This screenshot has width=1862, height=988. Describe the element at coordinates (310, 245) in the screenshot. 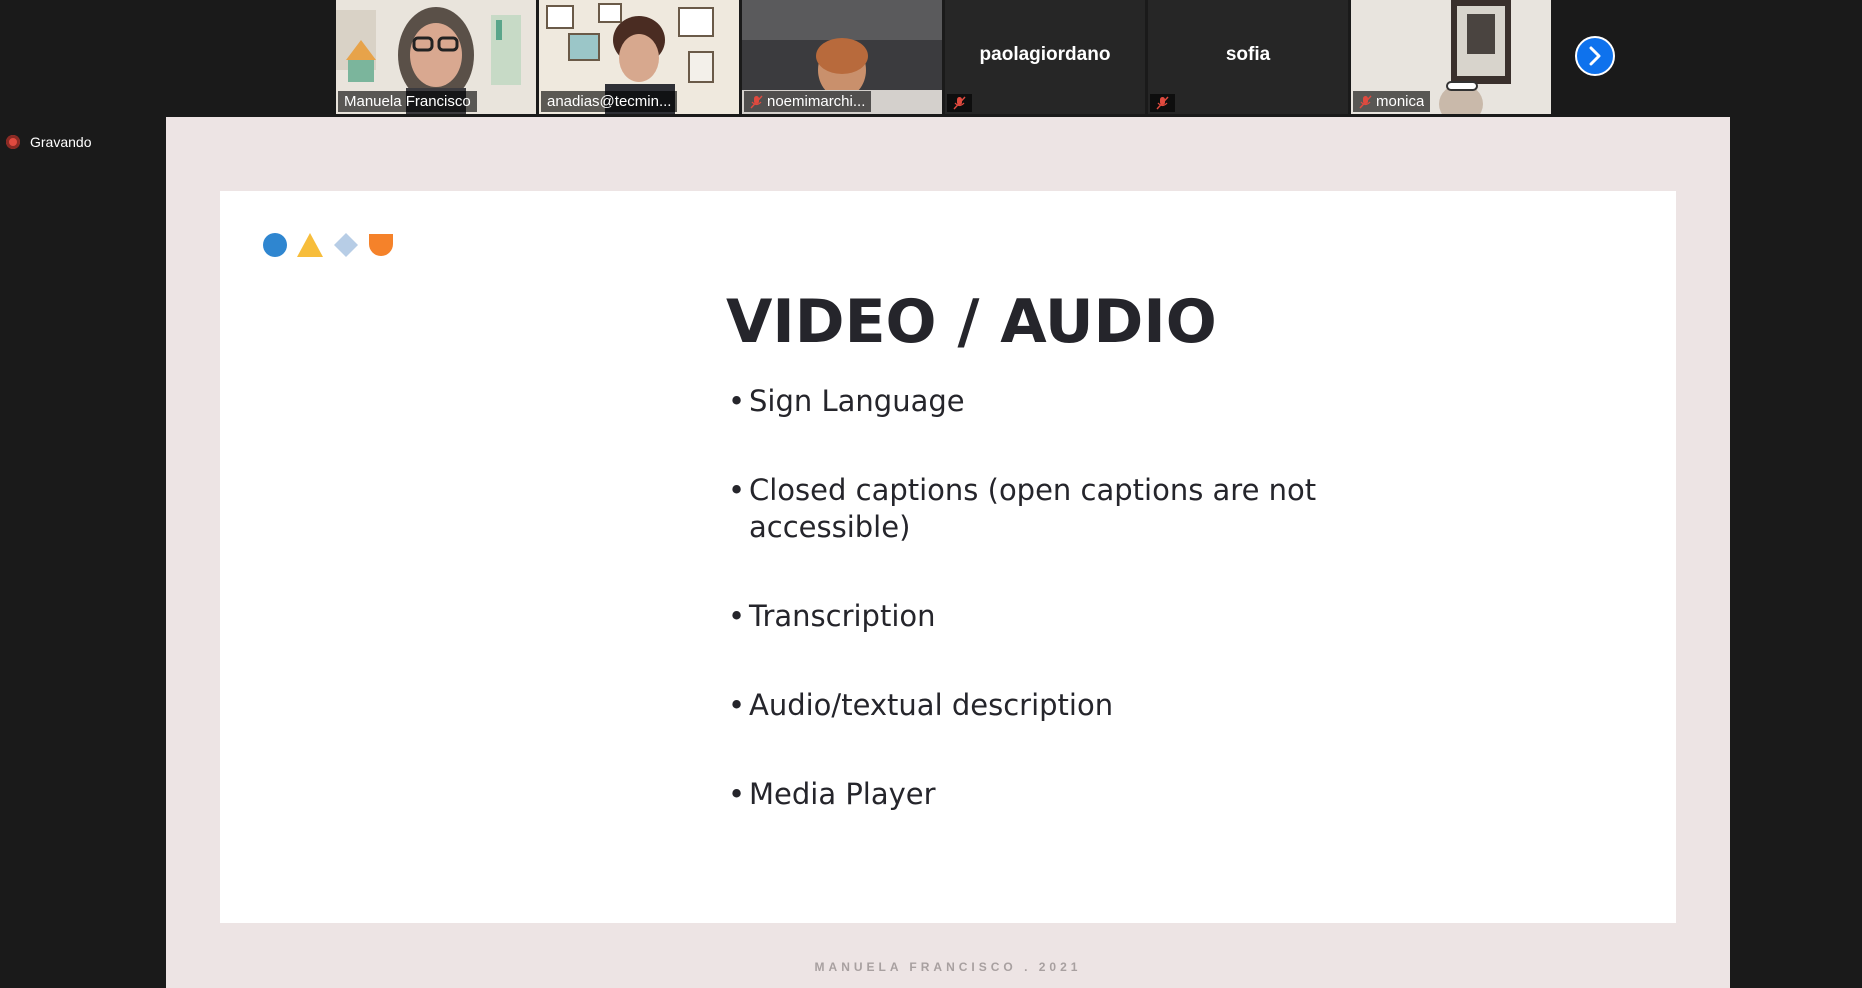

I see `triangle-icon` at that location.